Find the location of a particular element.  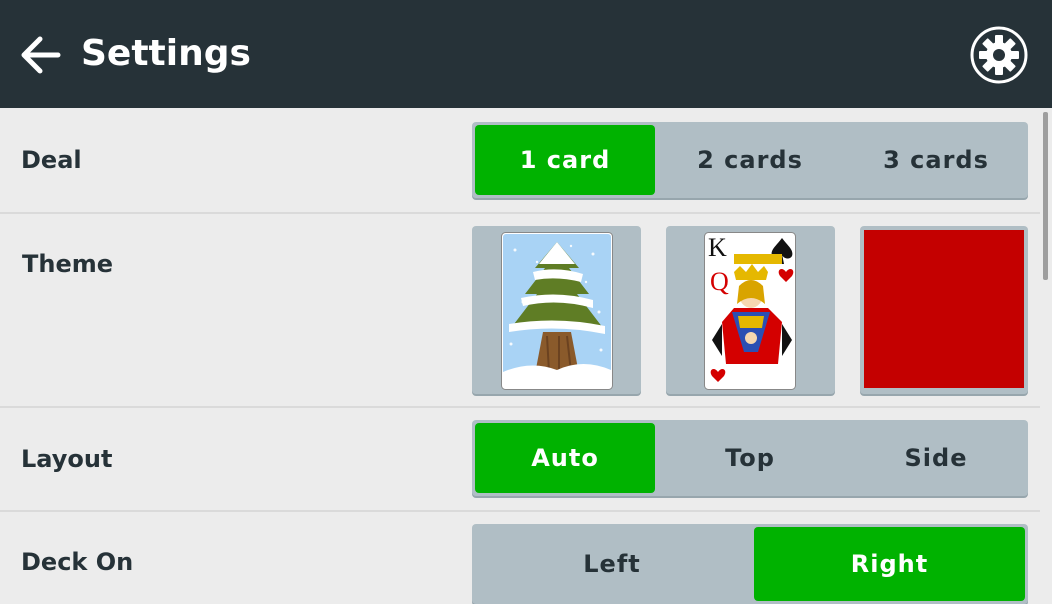

deal-segmented-control: 1 card 2 cards 3 cards is located at coordinates (750, 160).